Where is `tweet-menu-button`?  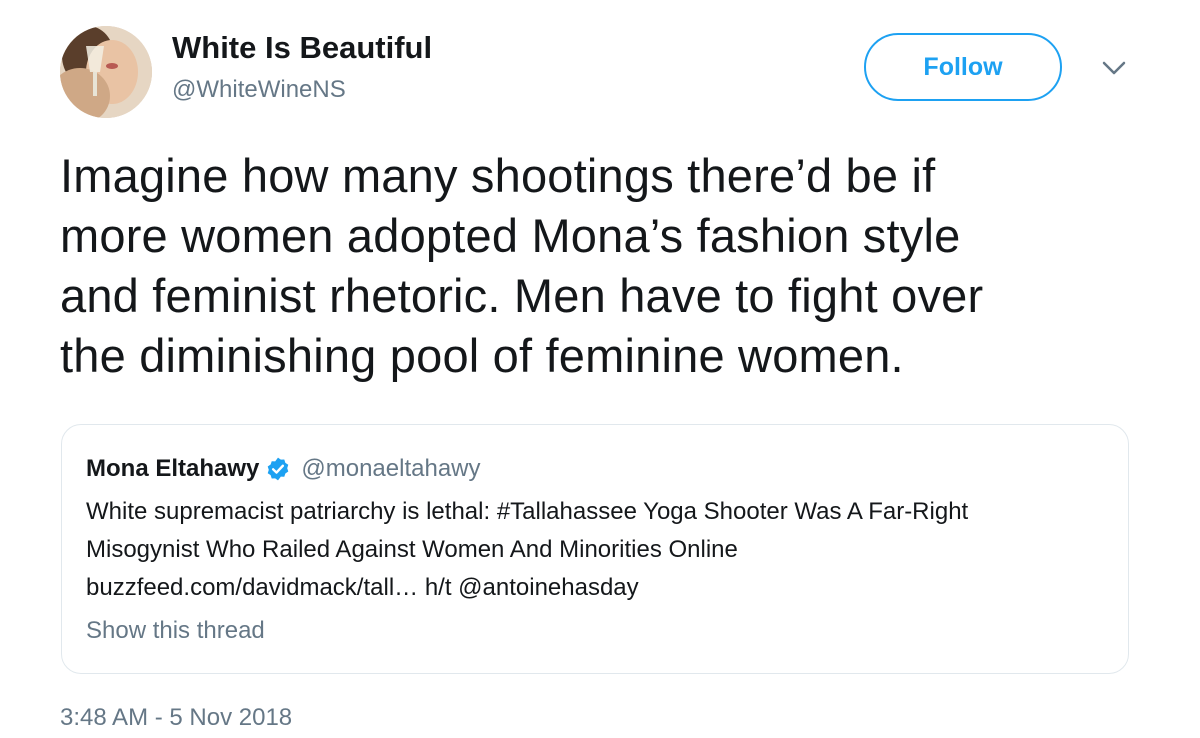
tweet-menu-button is located at coordinates (1114, 68).